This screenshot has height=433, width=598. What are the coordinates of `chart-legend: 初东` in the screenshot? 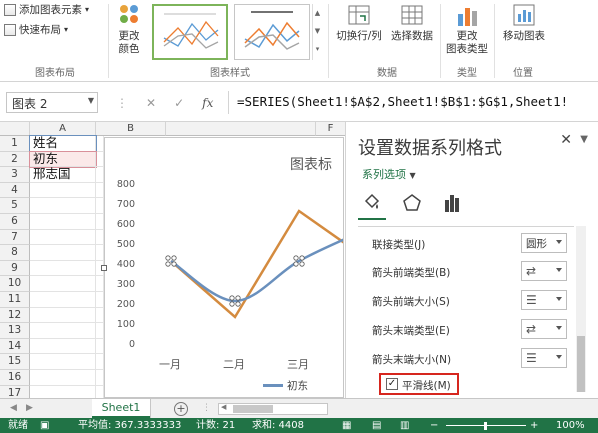 It's located at (285, 385).